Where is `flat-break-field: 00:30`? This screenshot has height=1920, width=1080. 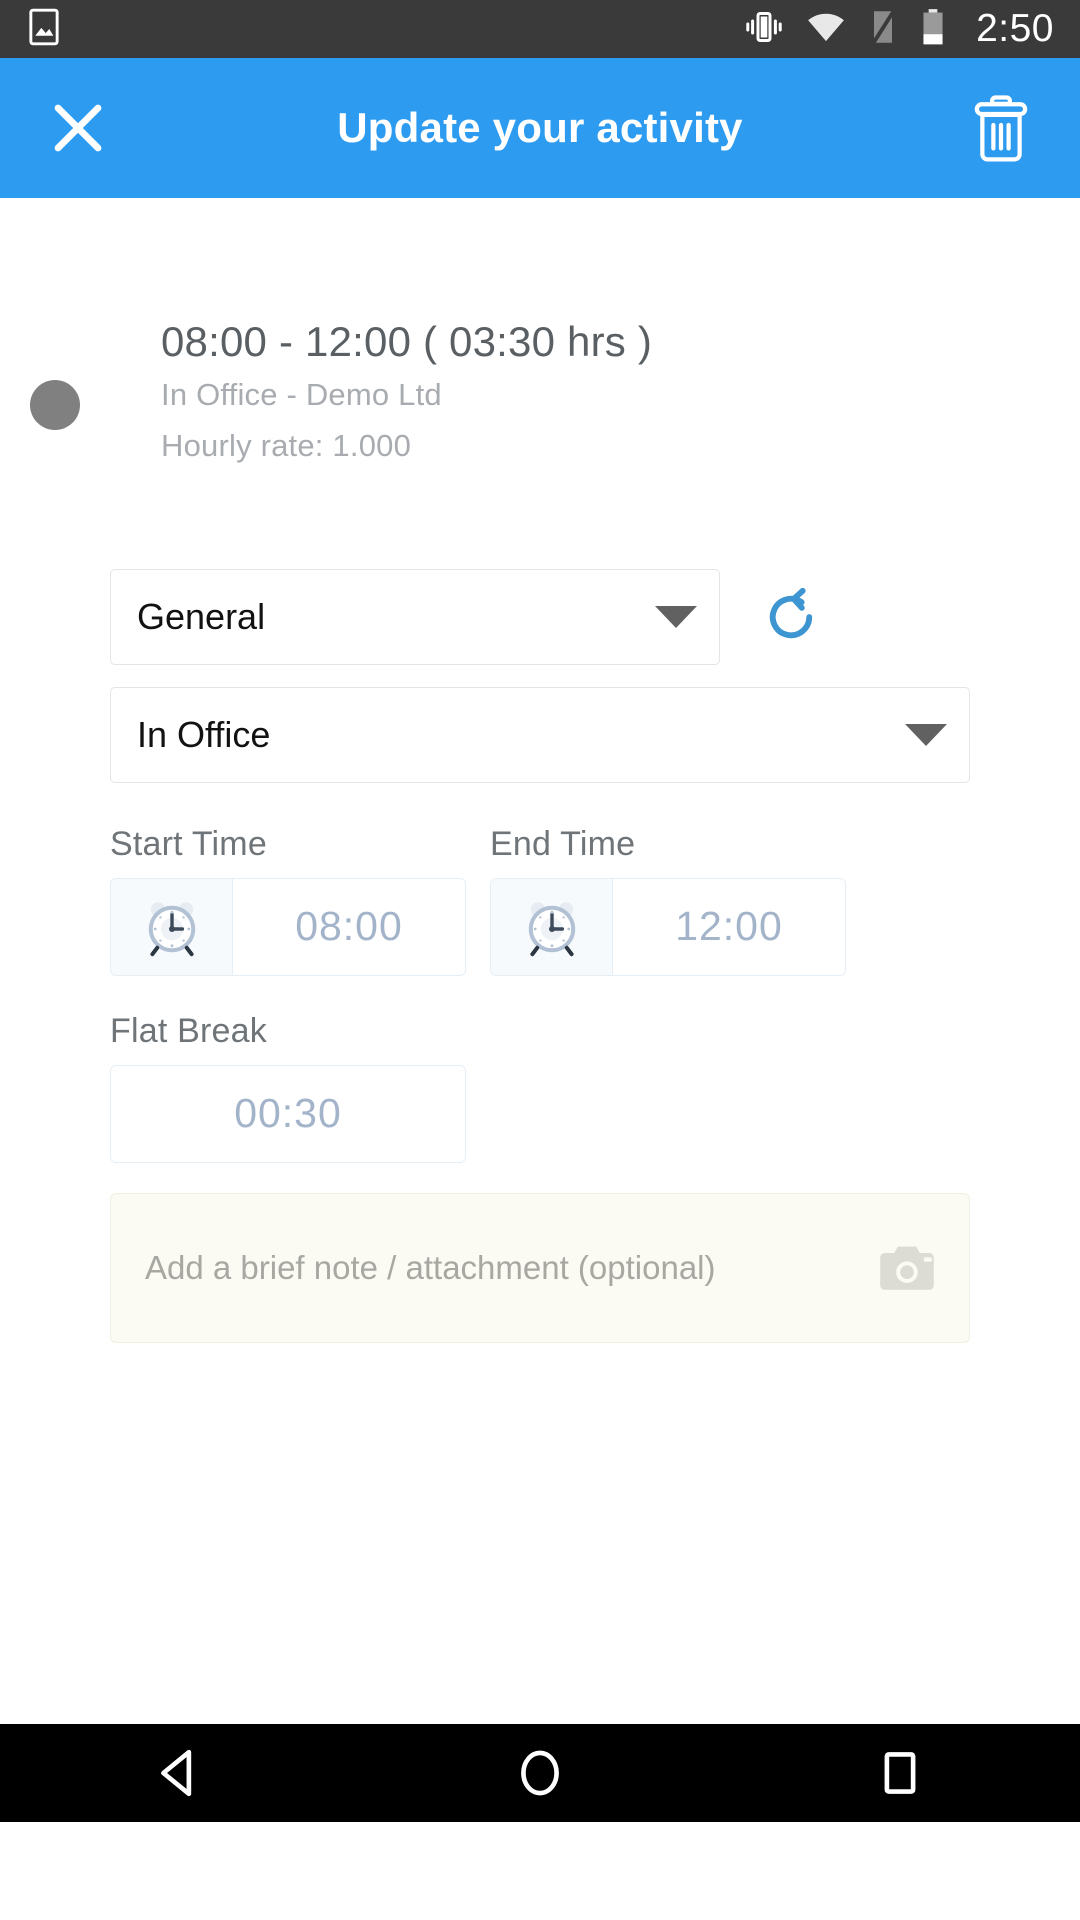
flat-break-field: 00:30 is located at coordinates (288, 1113).